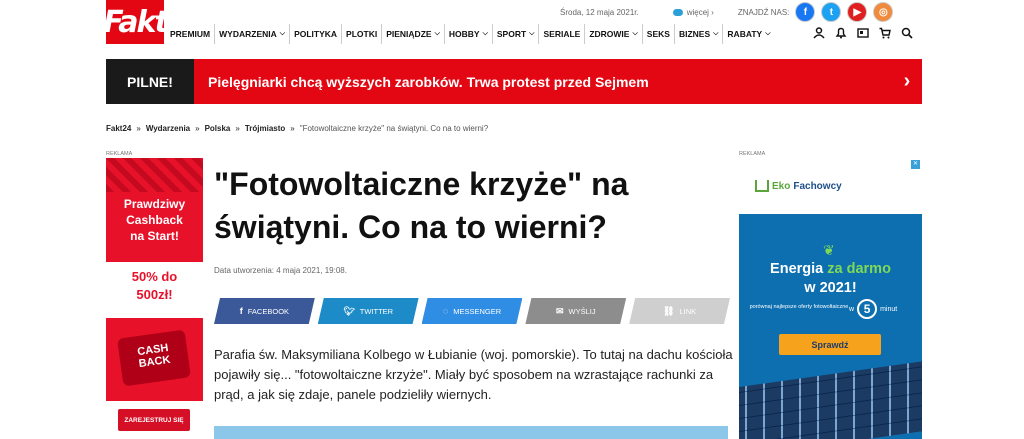 The height and width of the screenshot is (439, 1024). What do you see at coordinates (829, 250) in the screenshot?
I see `leaf-icon: ❦` at bounding box center [829, 250].